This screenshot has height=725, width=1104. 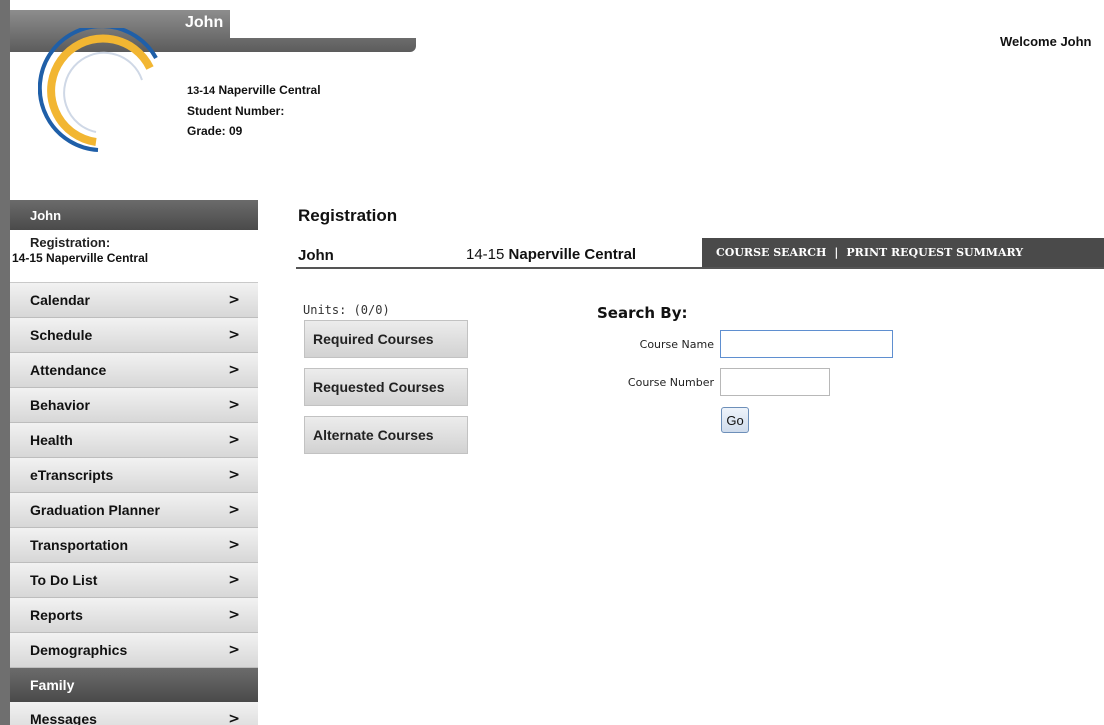 I want to click on sidebar-item-attendance: Attendance >, so click(x=134, y=370).